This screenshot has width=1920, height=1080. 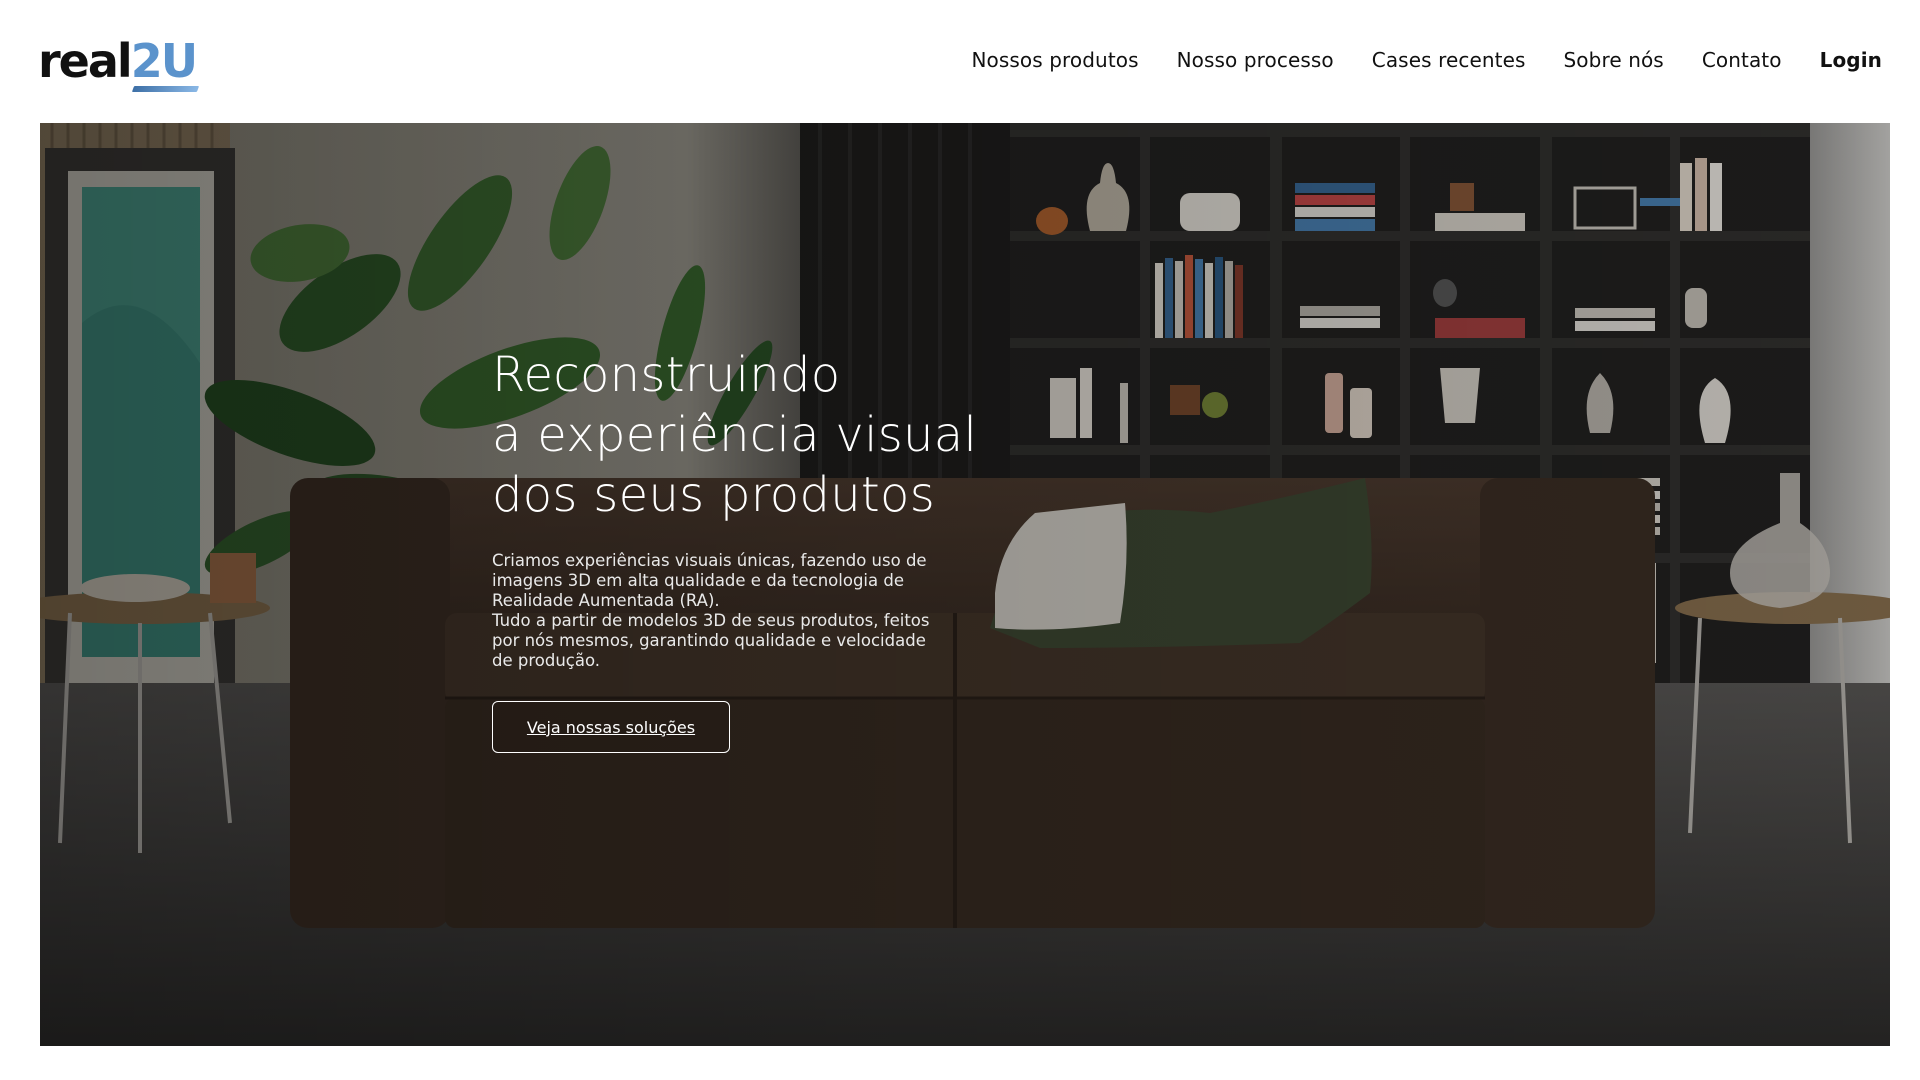 What do you see at coordinates (735, 435) in the screenshot?
I see `hero-title-line: a experiência visual` at bounding box center [735, 435].